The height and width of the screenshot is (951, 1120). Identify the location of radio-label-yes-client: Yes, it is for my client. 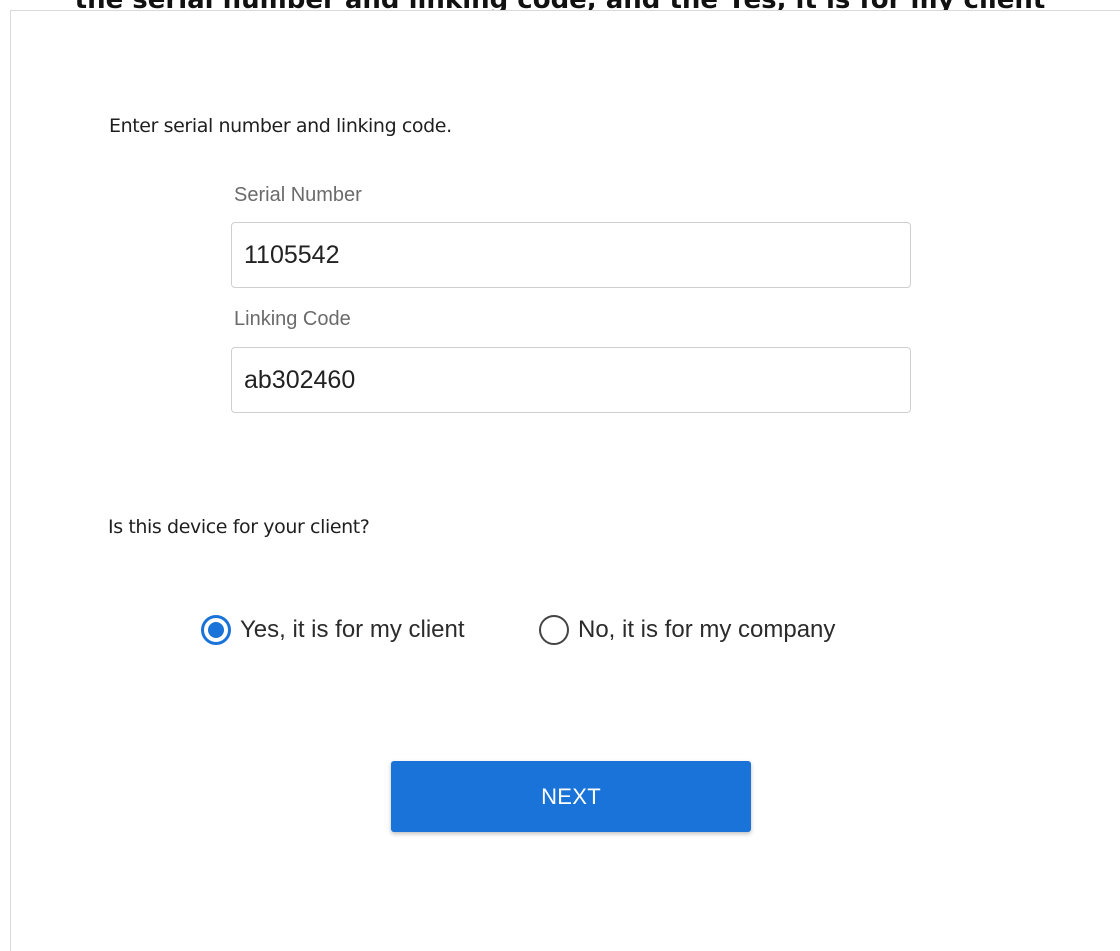
(352, 629).